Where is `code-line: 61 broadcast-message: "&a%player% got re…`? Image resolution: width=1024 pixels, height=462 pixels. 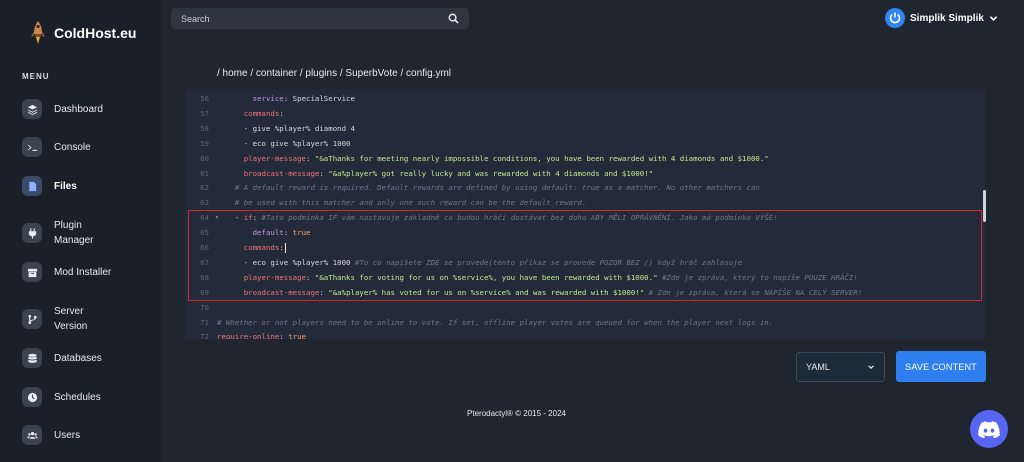
code-line: 61 broadcast-message: "&a%player% got re… is located at coordinates (585, 173).